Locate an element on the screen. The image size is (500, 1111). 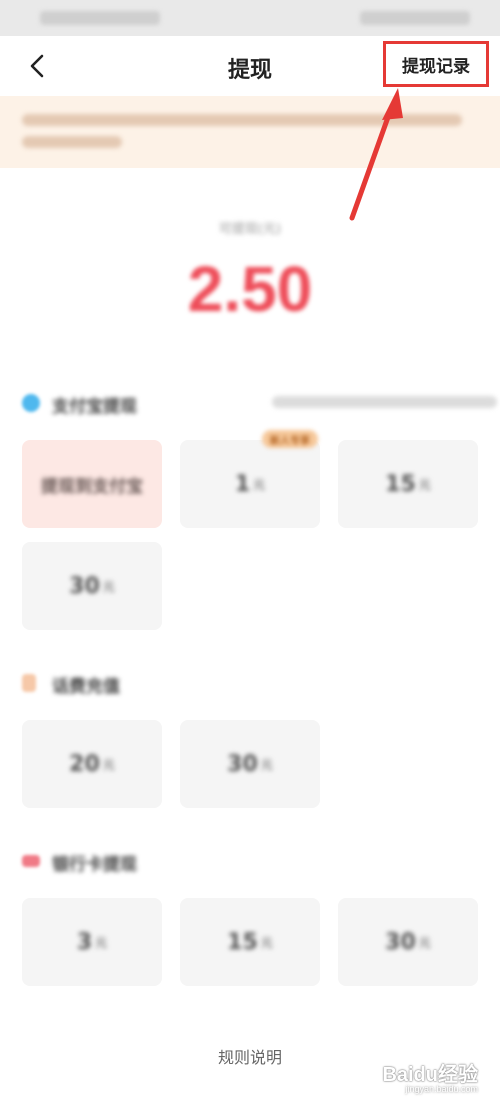
option-bank-3: 3 元 is located at coordinates (92, 942).